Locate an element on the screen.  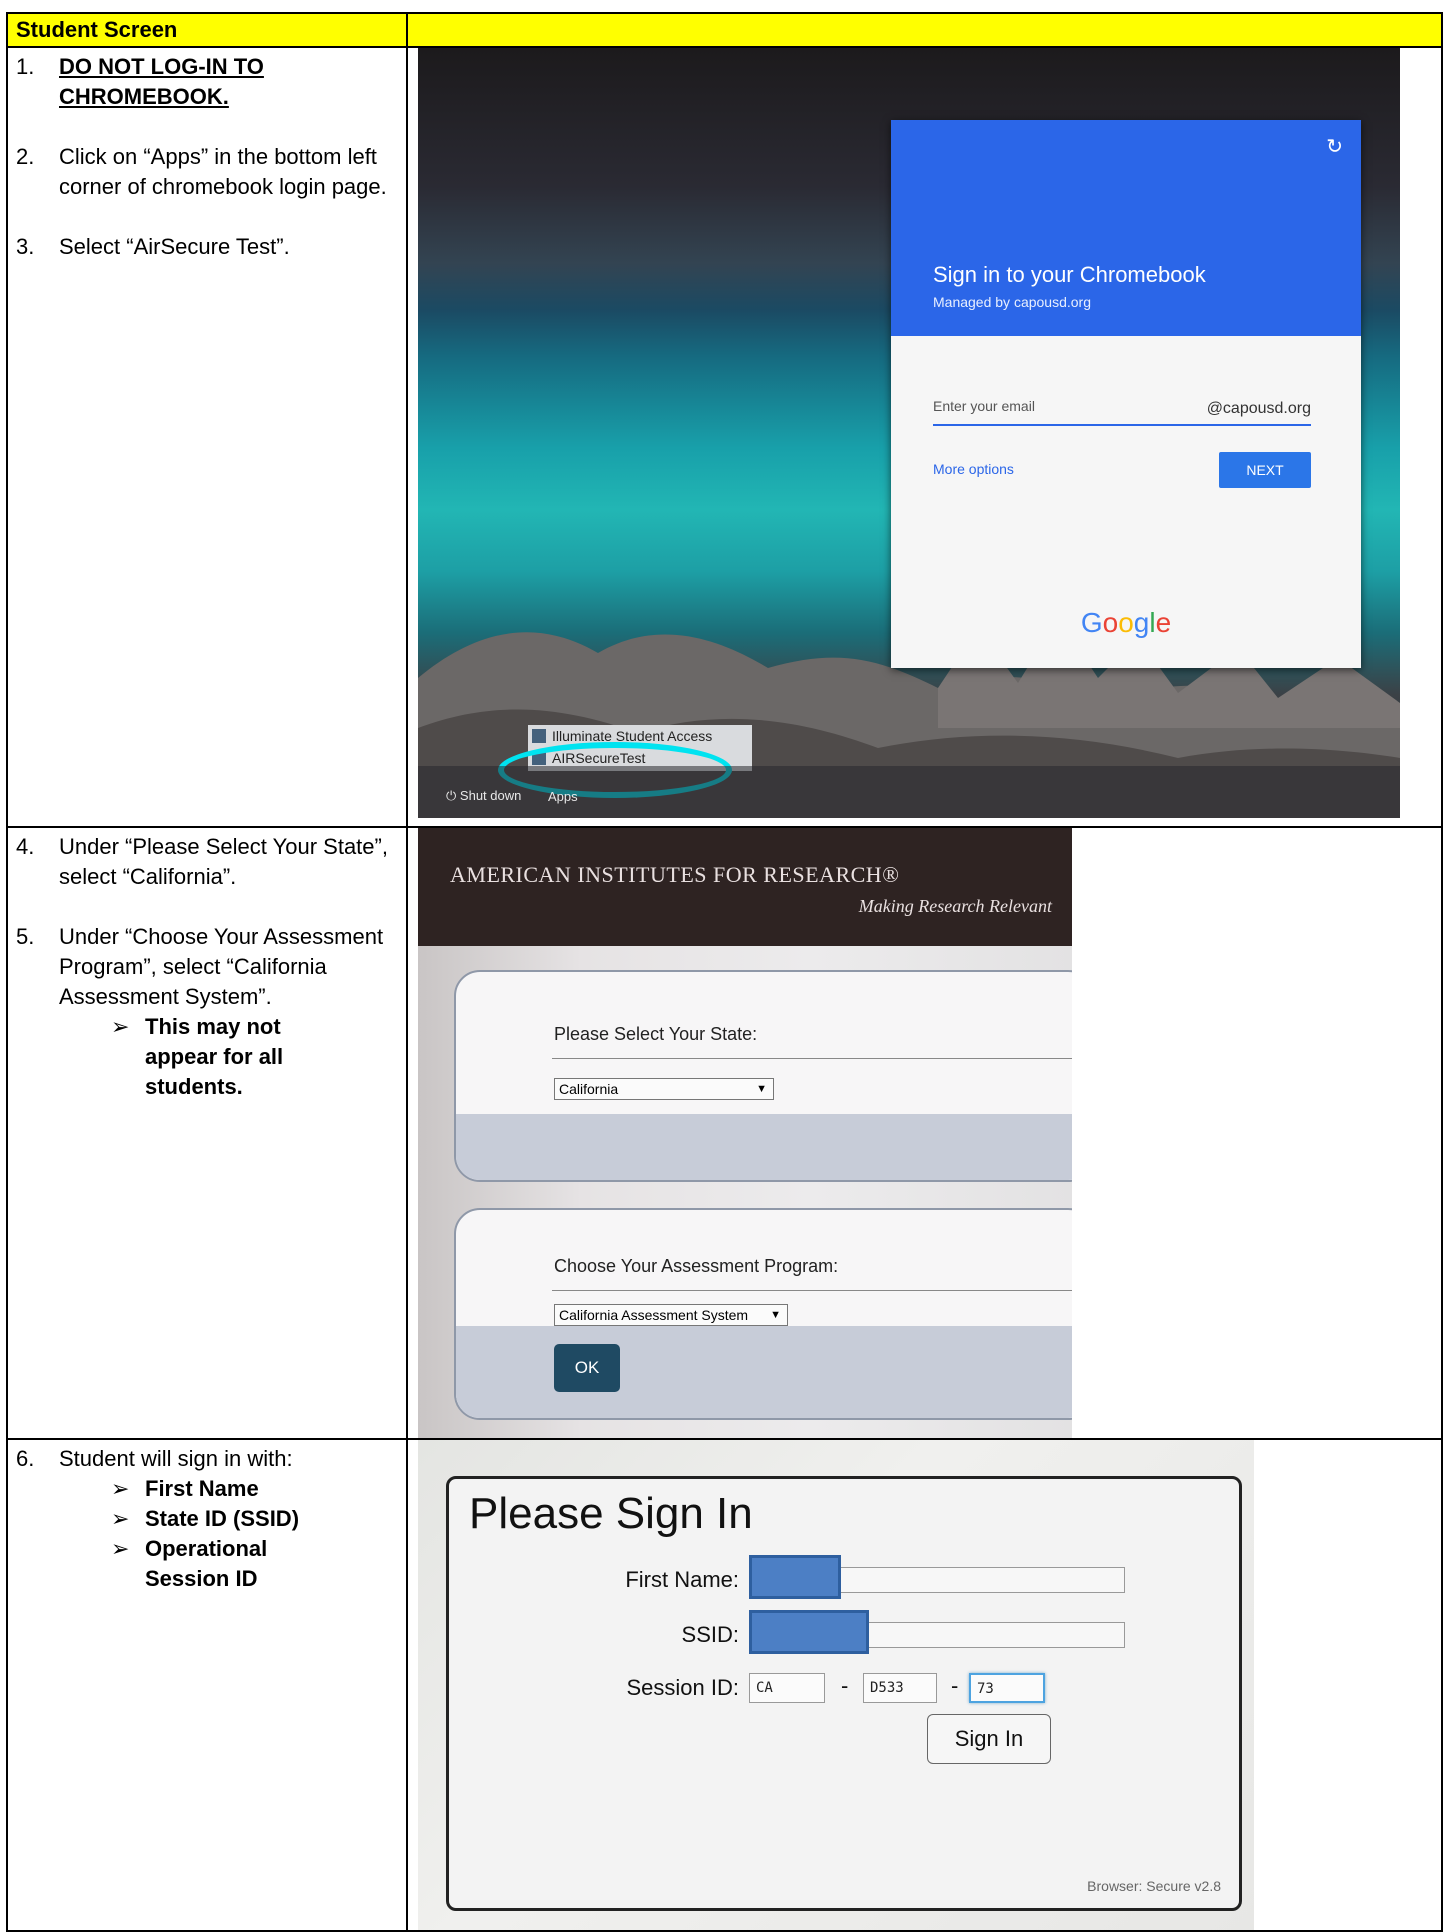
google-logo: Google is located at coordinates (1126, 622).